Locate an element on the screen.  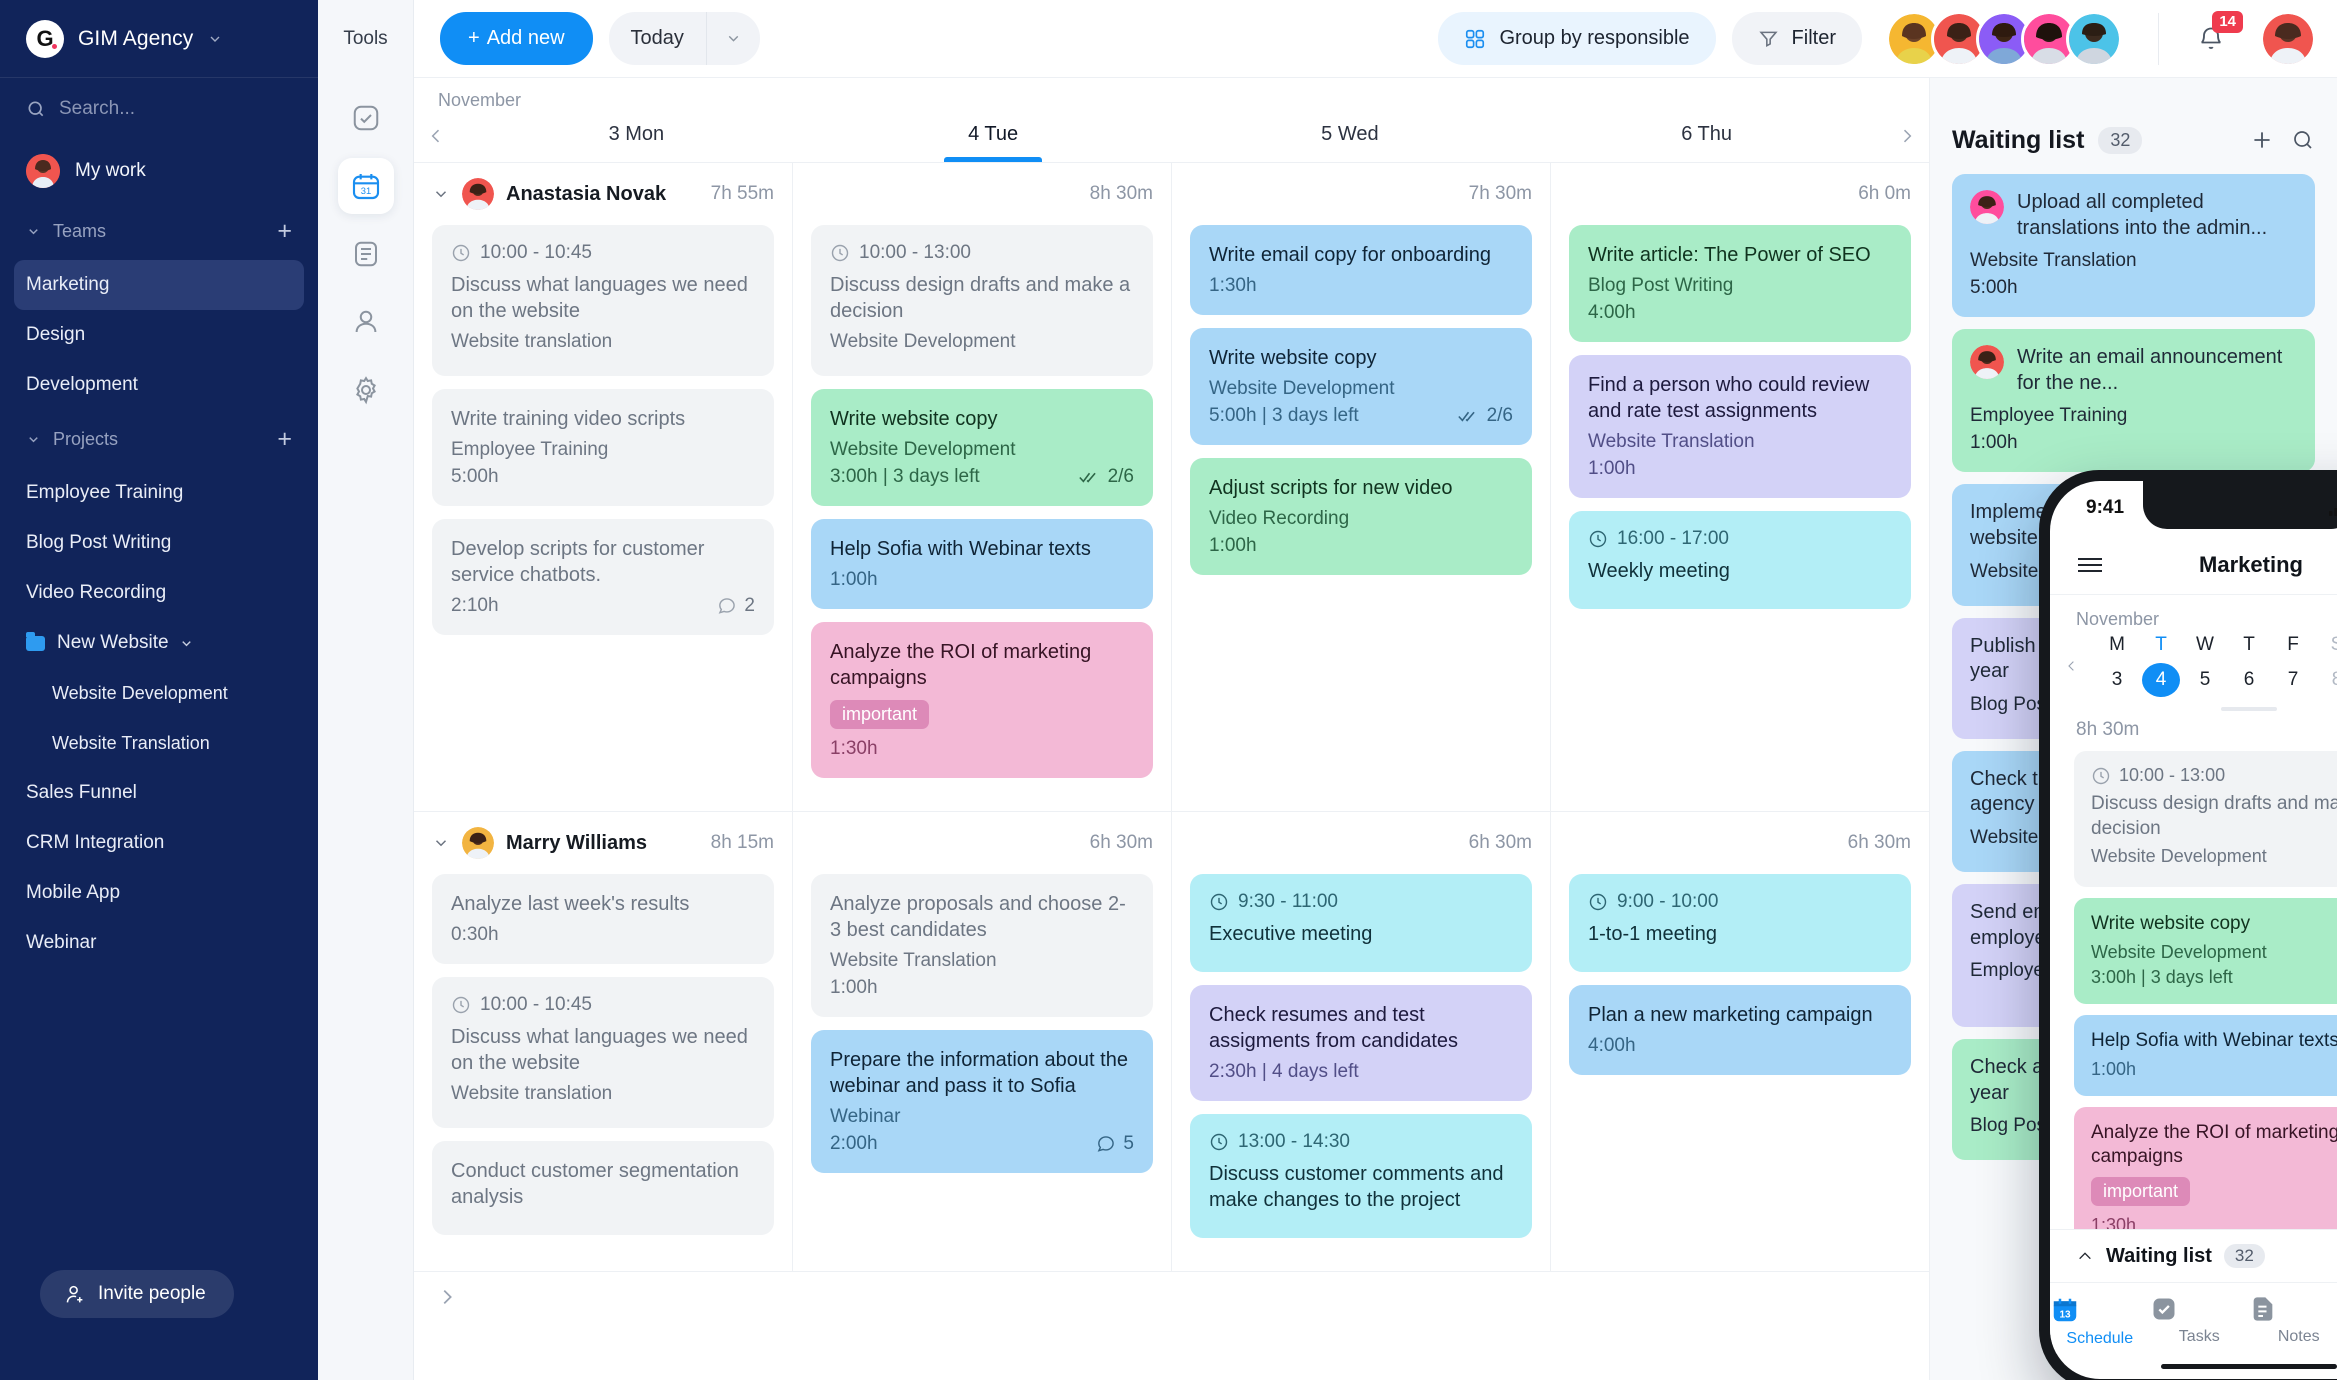
sidebar-search is located at coordinates (159, 109).